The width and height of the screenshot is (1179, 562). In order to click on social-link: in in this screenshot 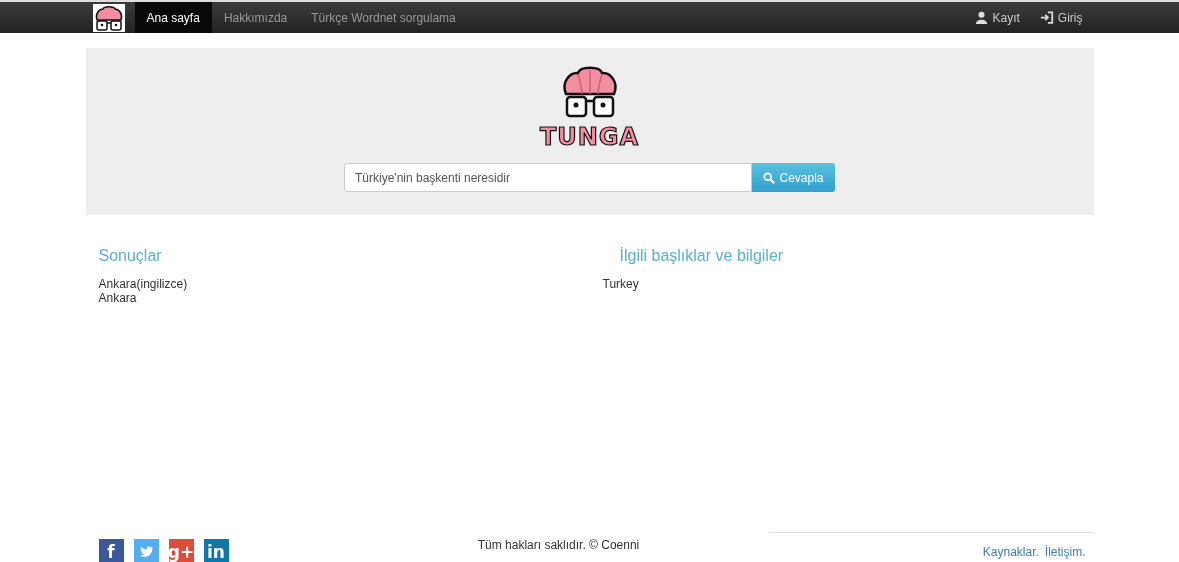, I will do `click(216, 550)`.